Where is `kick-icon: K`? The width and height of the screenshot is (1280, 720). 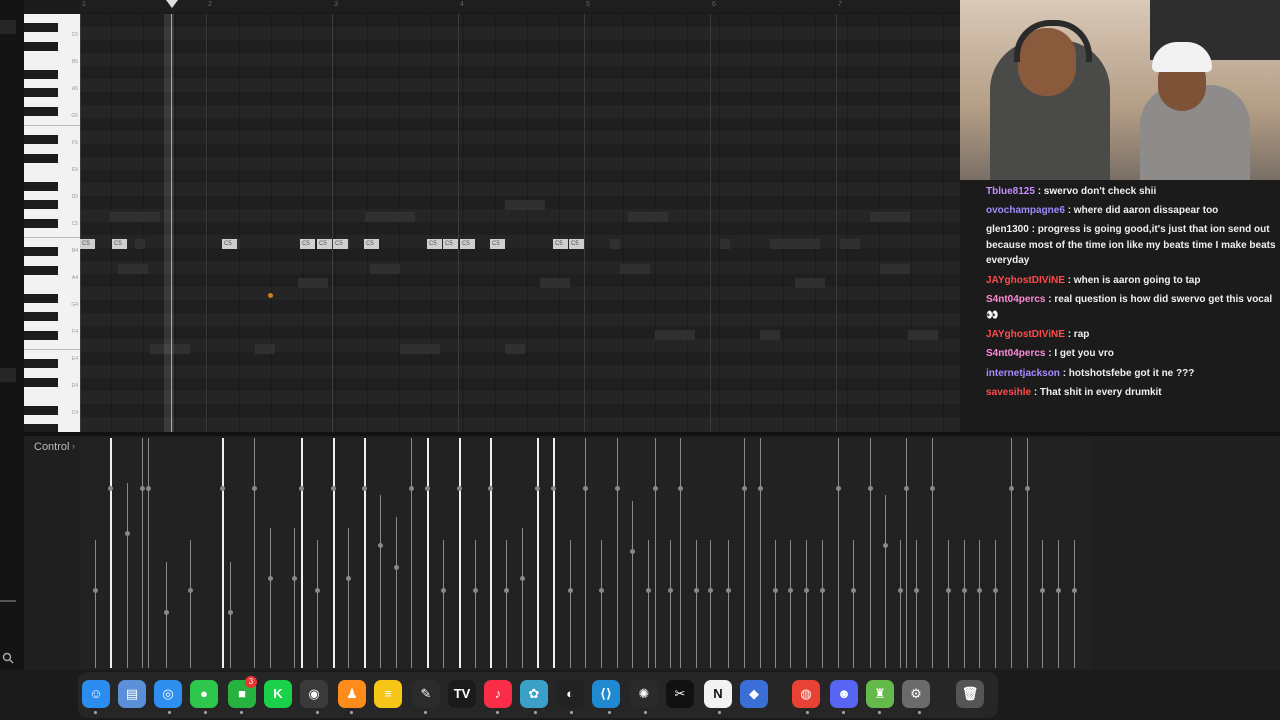
kick-icon: K is located at coordinates (278, 694).